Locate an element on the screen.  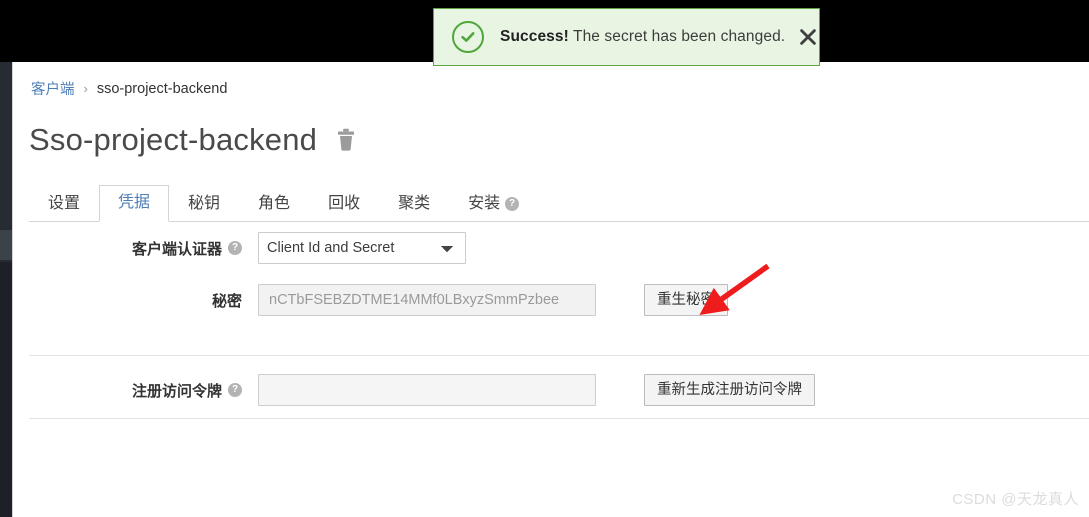
alert-strong-text: Success! is located at coordinates (534, 36).